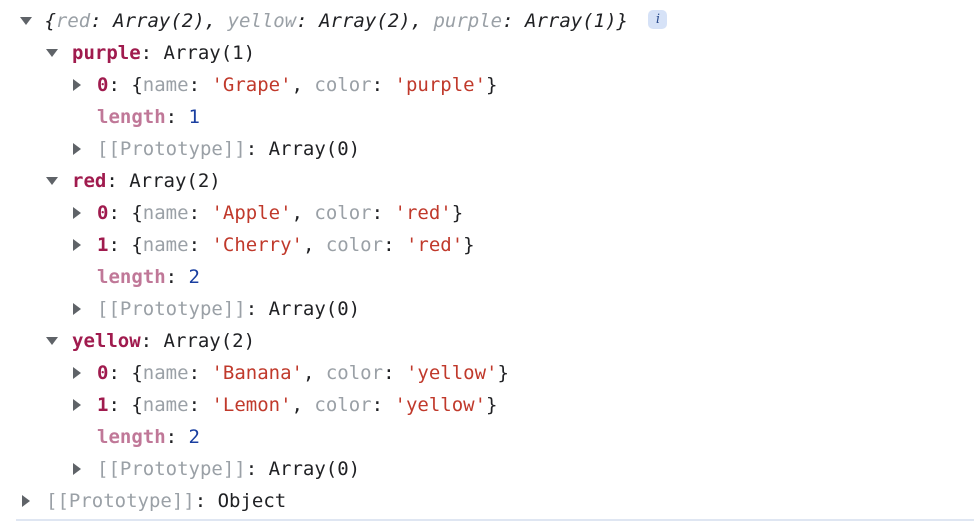  I want to click on preview-value: Array(1), so click(571, 21).